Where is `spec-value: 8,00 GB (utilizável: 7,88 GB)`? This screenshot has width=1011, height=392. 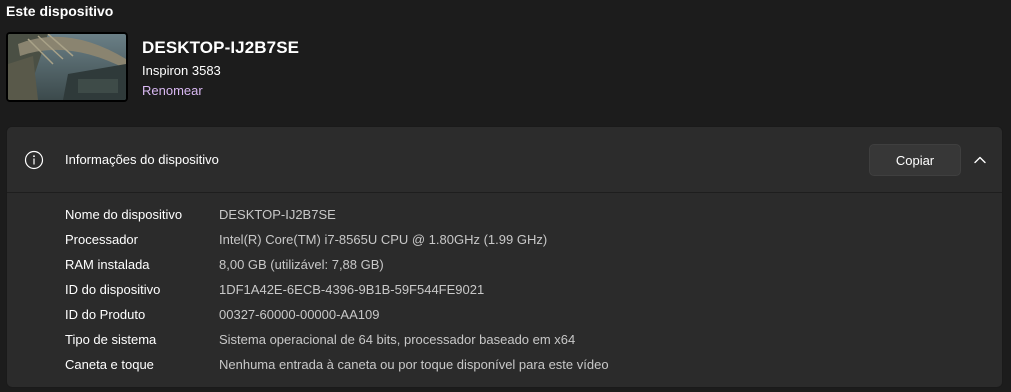
spec-value: 8,00 GB (utilizável: 7,88 GB) is located at coordinates (301, 264).